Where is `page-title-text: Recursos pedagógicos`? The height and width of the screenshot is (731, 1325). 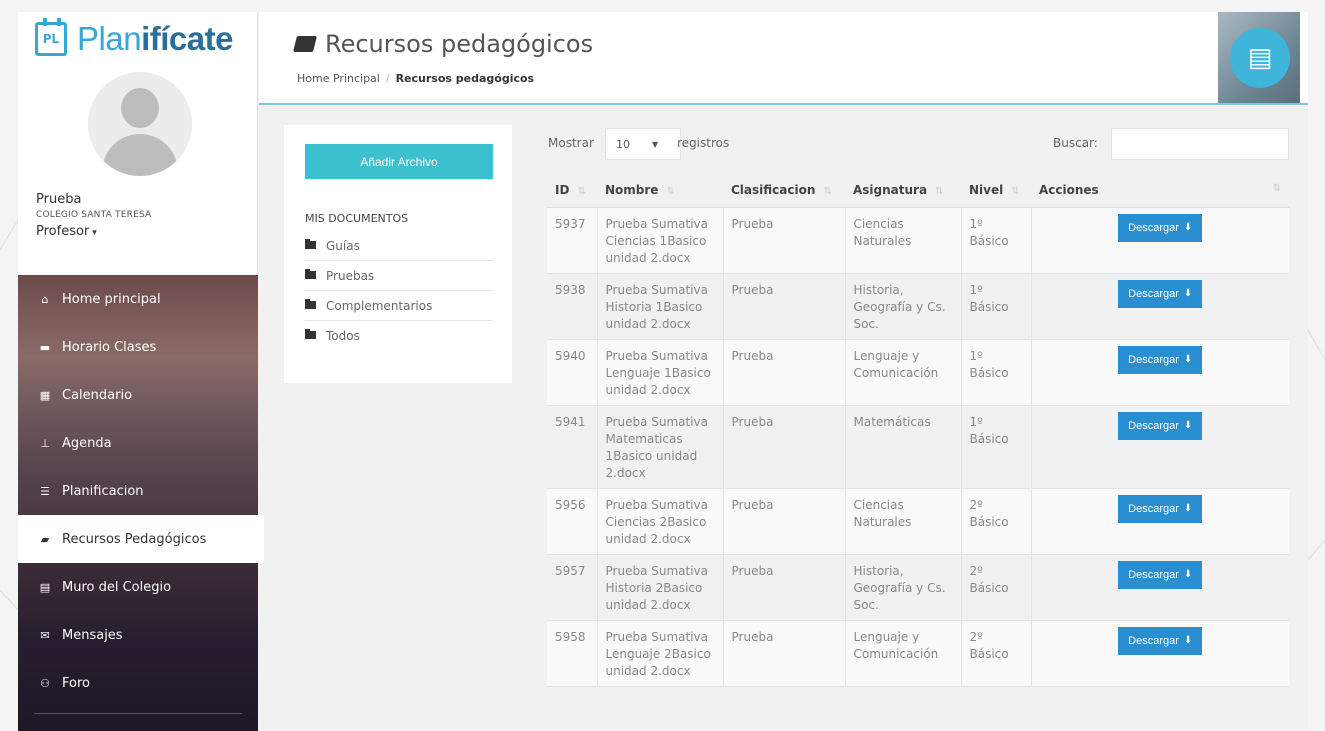
page-title-text: Recursos pedagógicos is located at coordinates (459, 44).